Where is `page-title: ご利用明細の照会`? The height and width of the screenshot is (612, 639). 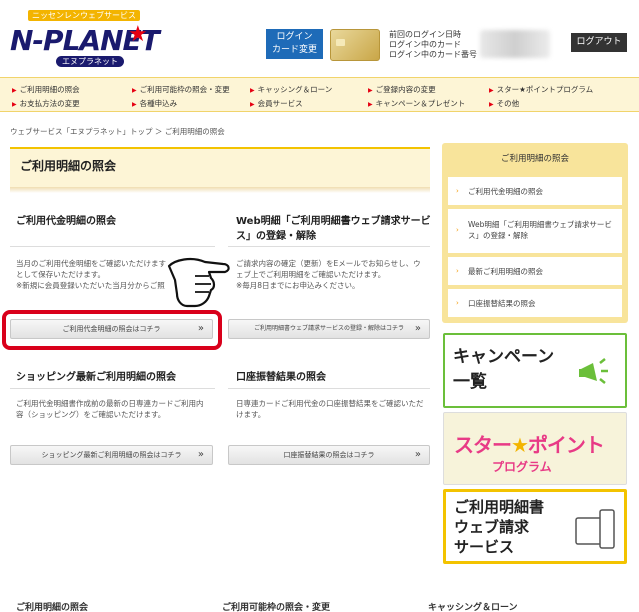
page-title: ご利用明細の照会 is located at coordinates (68, 166).